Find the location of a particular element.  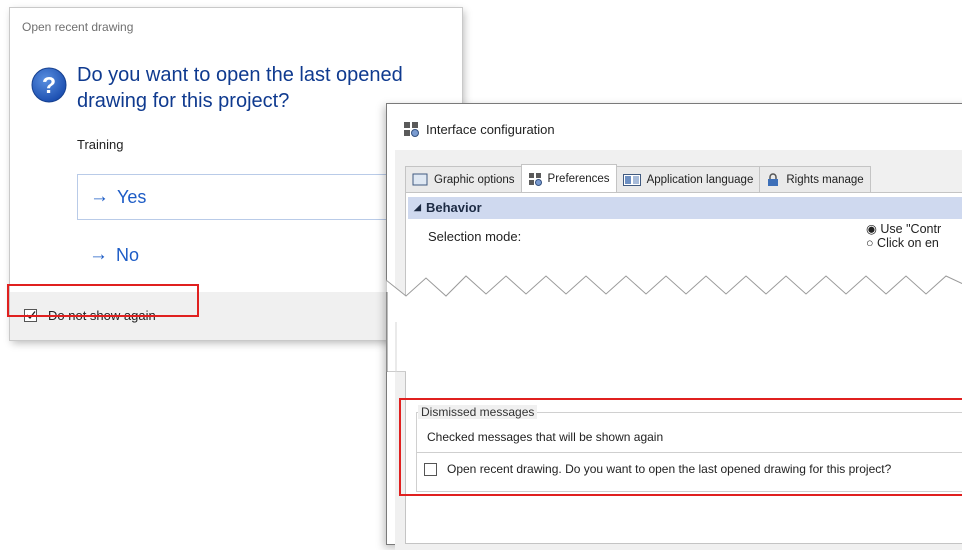

tab-label: Rights manage is located at coordinates (825, 179).